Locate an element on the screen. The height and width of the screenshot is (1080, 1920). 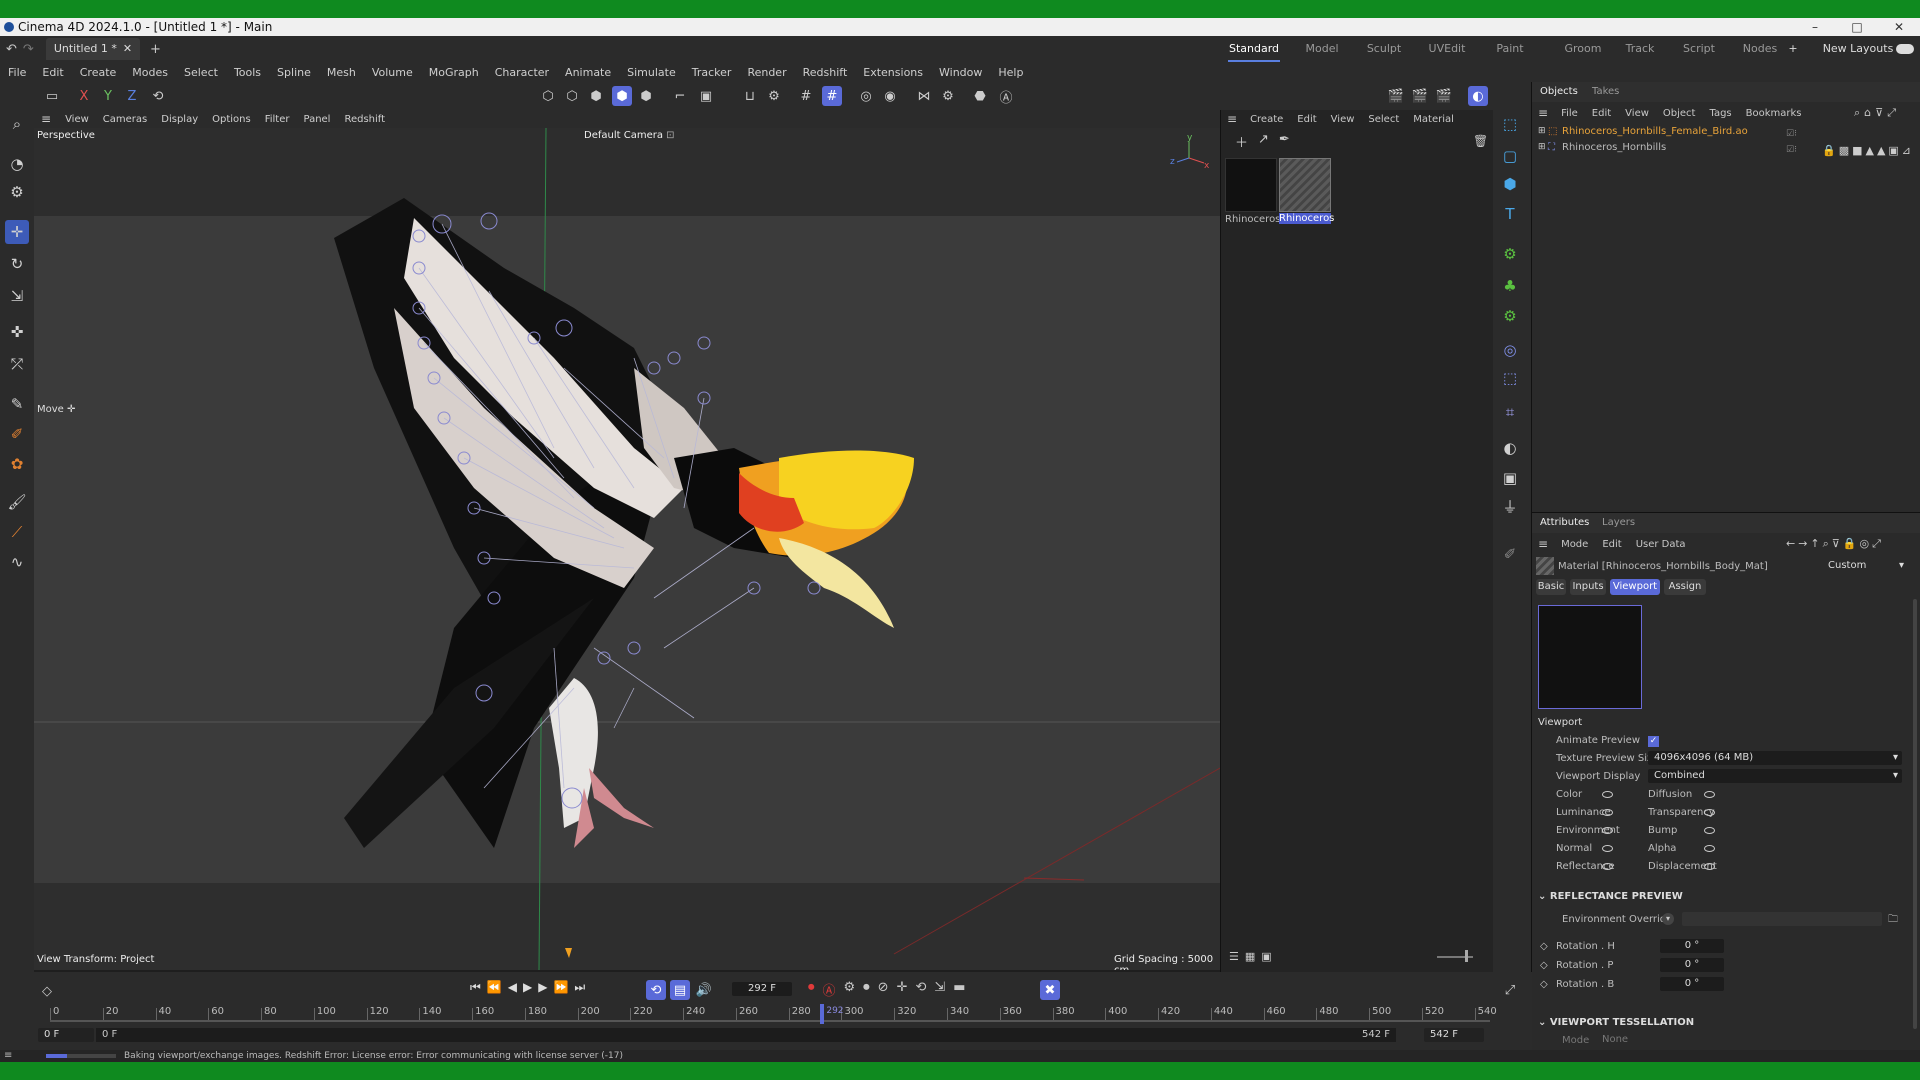
trash-icon: 🗑 is located at coordinates (1480, 141).